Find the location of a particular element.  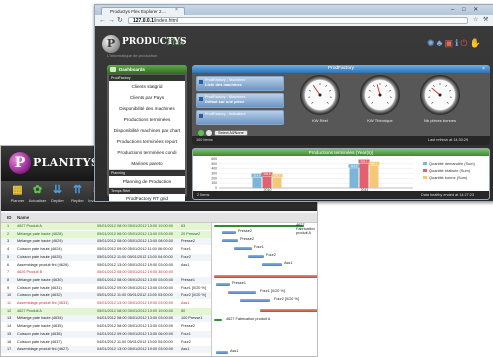

tab-close-icon: × is located at coordinates (176, 10).